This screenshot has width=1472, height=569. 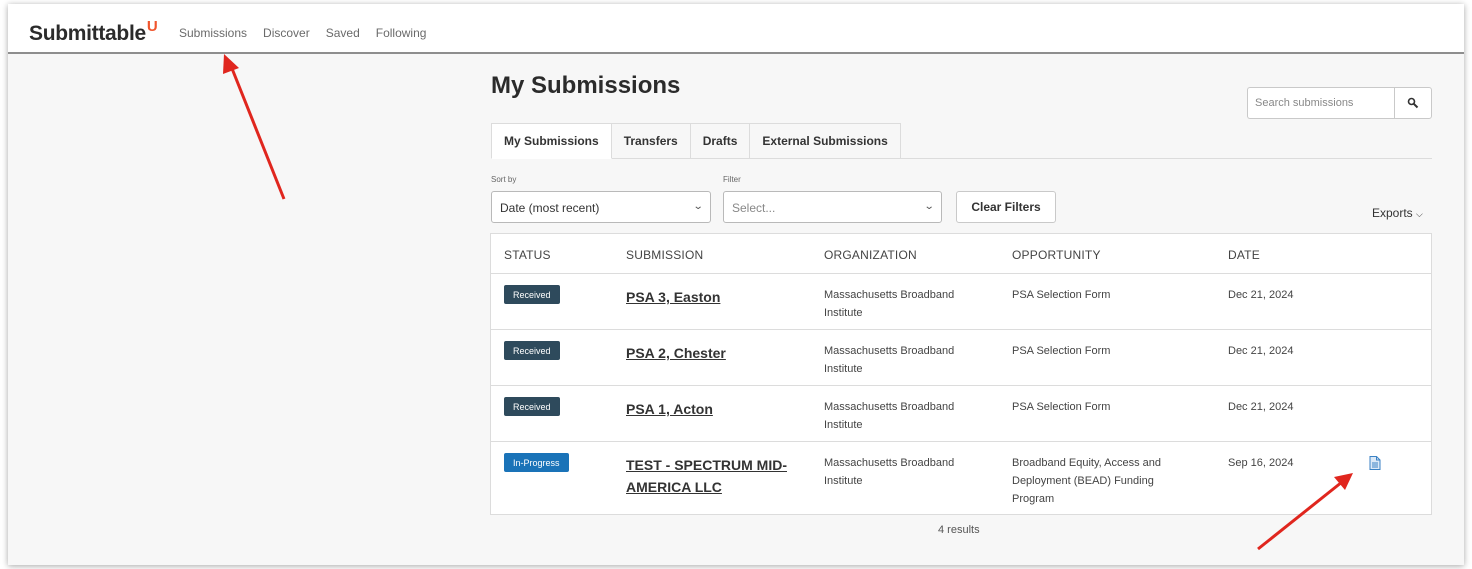 I want to click on sort-select: Date (most recent) ⌄, so click(x=601, y=207).